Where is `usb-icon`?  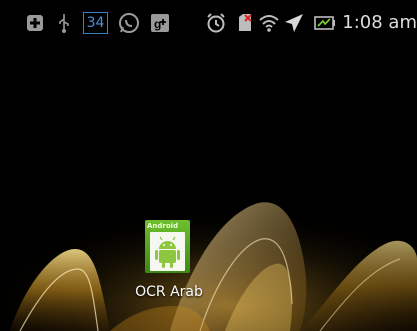
usb-icon is located at coordinates (64, 23).